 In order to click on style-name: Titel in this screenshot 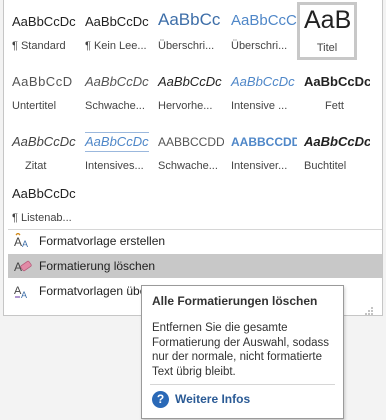, I will do `click(327, 48)`.